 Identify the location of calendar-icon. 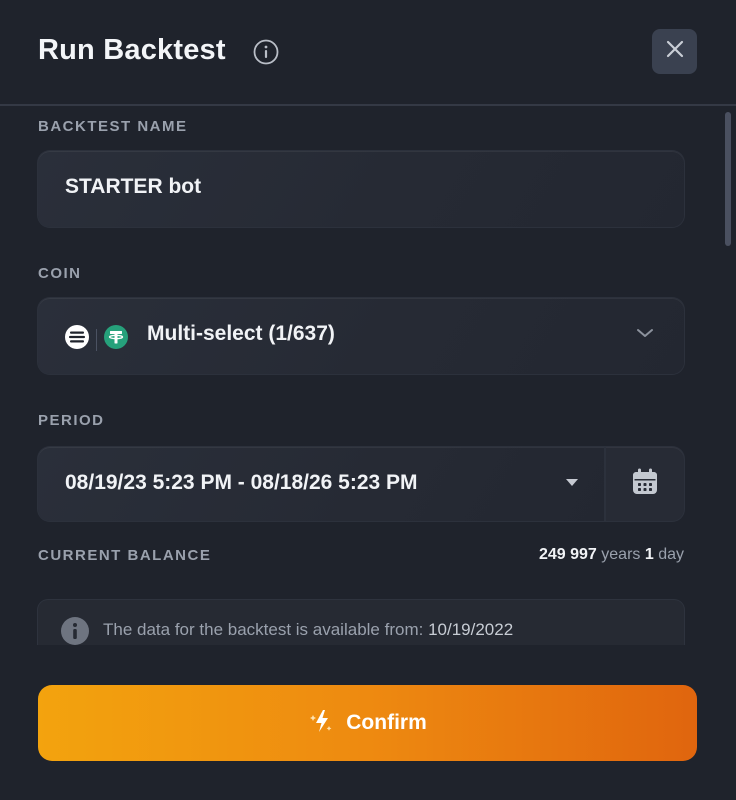
(645, 484).